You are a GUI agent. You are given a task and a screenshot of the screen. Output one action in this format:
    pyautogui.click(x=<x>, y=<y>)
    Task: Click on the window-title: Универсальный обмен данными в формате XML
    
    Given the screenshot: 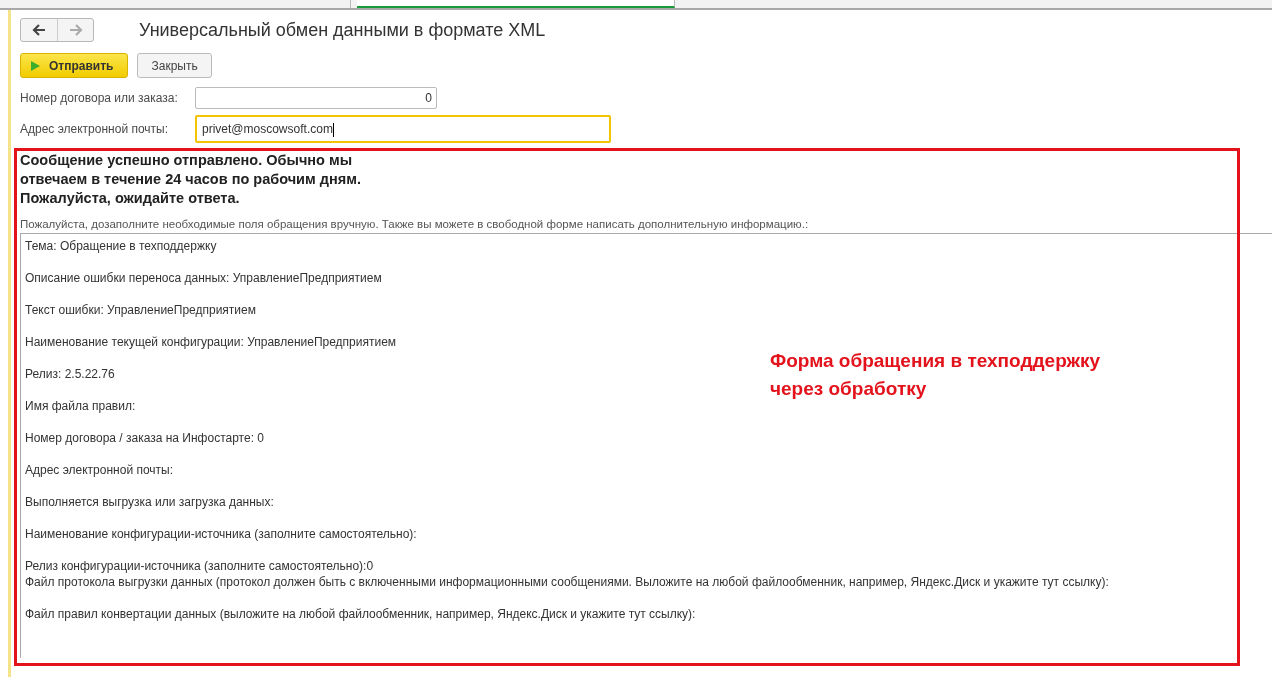 What is the action you would take?
    pyautogui.click(x=342, y=30)
    